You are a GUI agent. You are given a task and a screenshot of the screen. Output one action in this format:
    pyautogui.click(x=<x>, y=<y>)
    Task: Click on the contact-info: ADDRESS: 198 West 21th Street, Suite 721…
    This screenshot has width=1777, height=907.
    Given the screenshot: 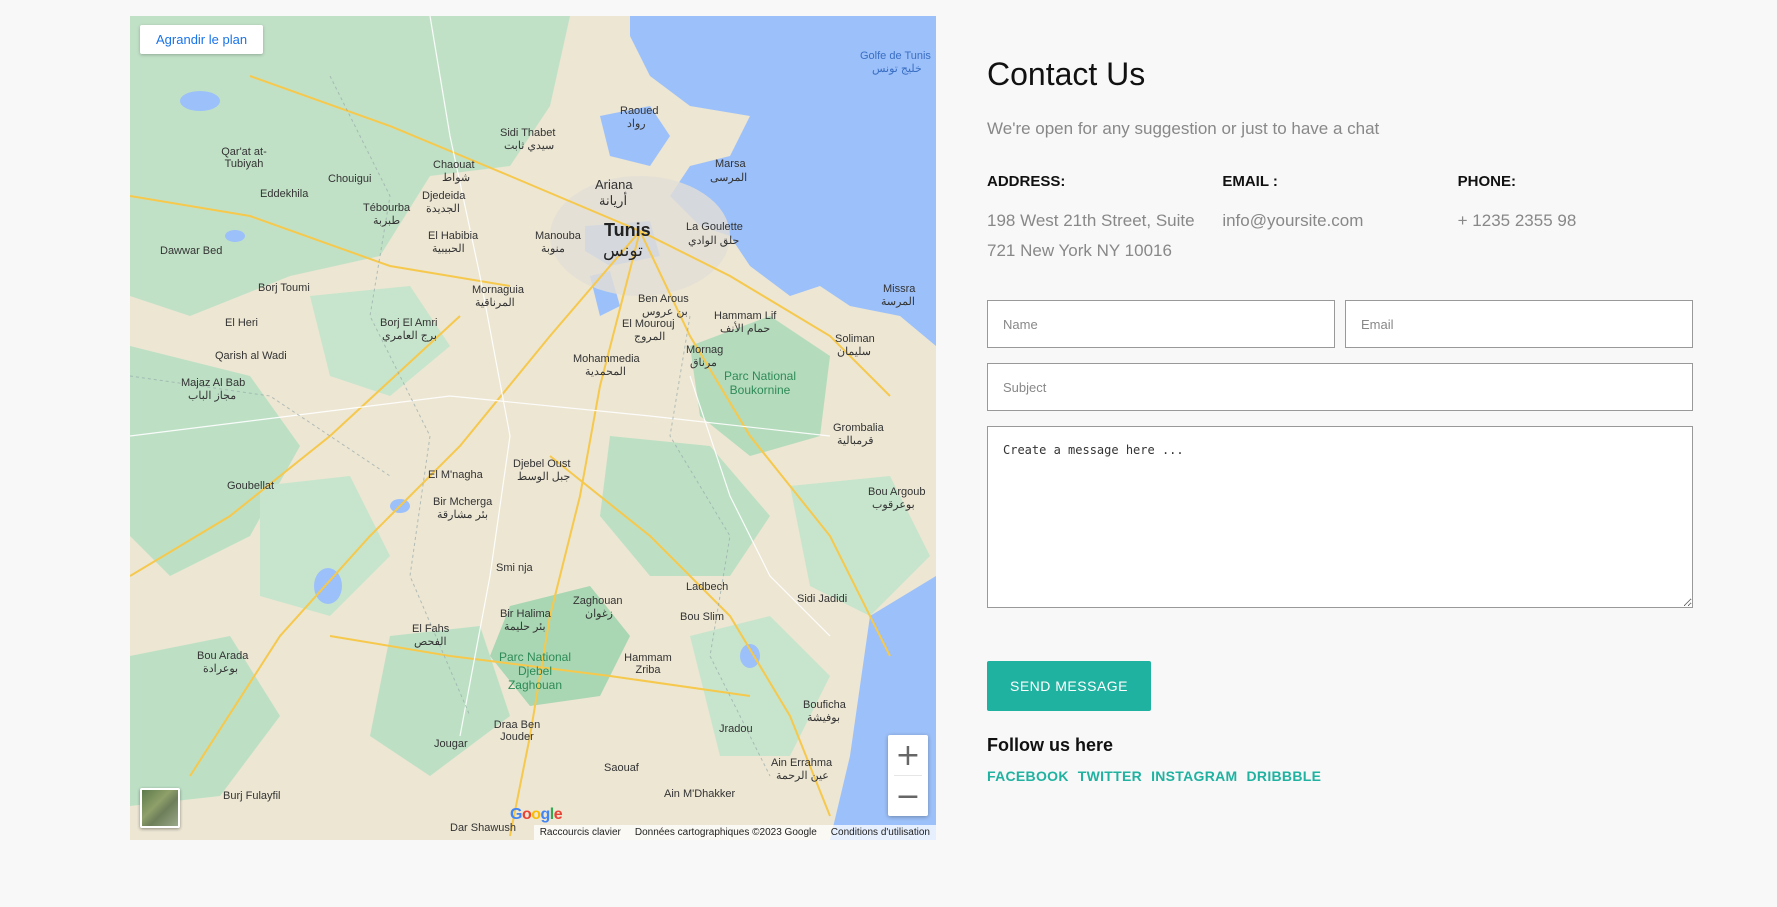 What is the action you would take?
    pyautogui.click(x=1340, y=219)
    